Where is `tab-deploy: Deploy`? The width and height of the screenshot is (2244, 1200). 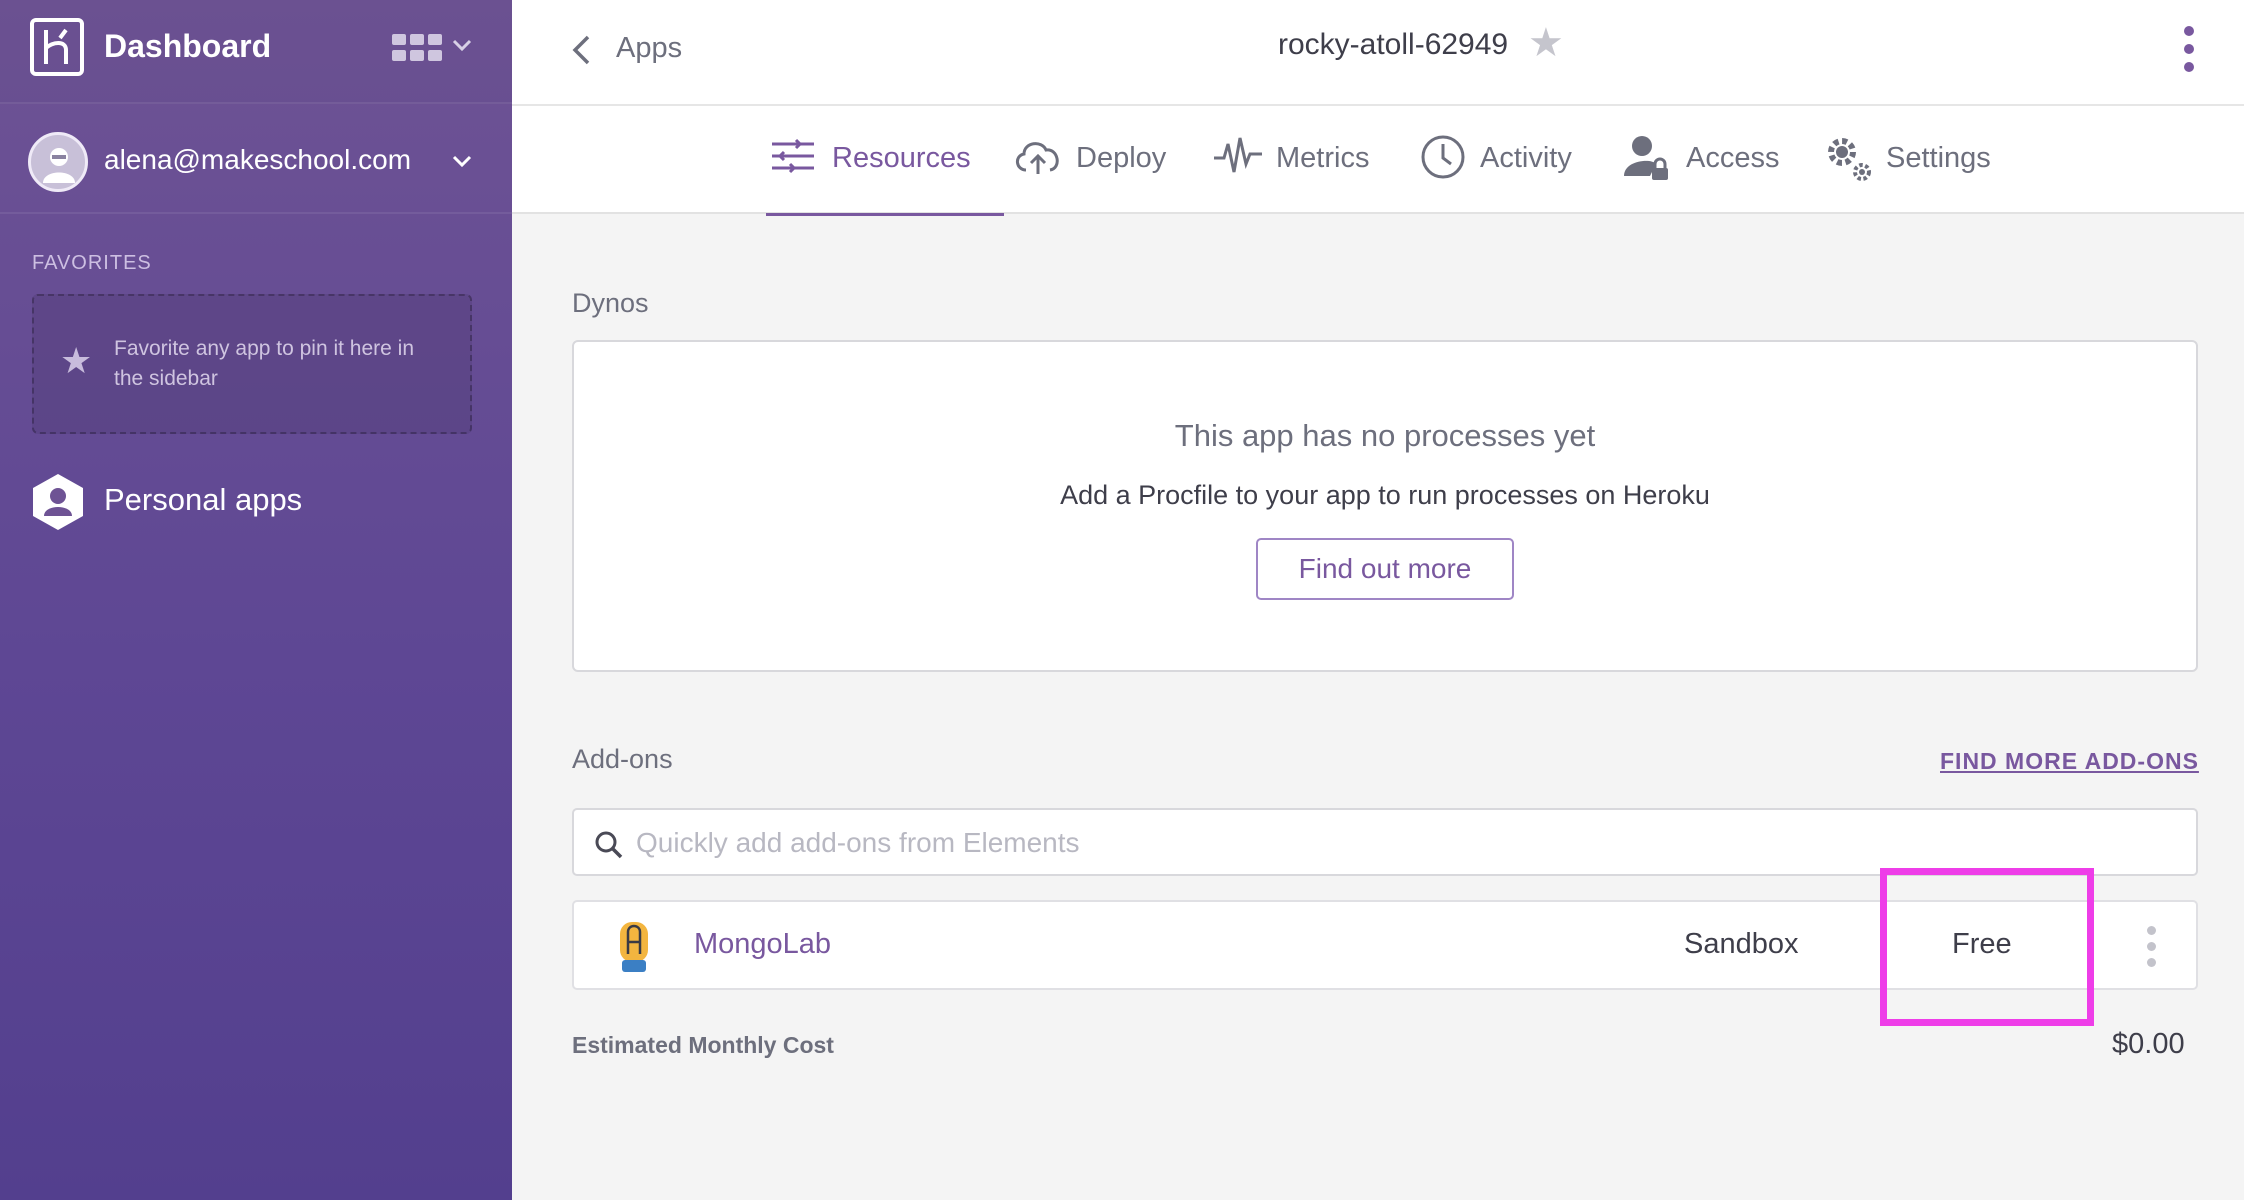 tab-deploy: Deploy is located at coordinates (1095, 160).